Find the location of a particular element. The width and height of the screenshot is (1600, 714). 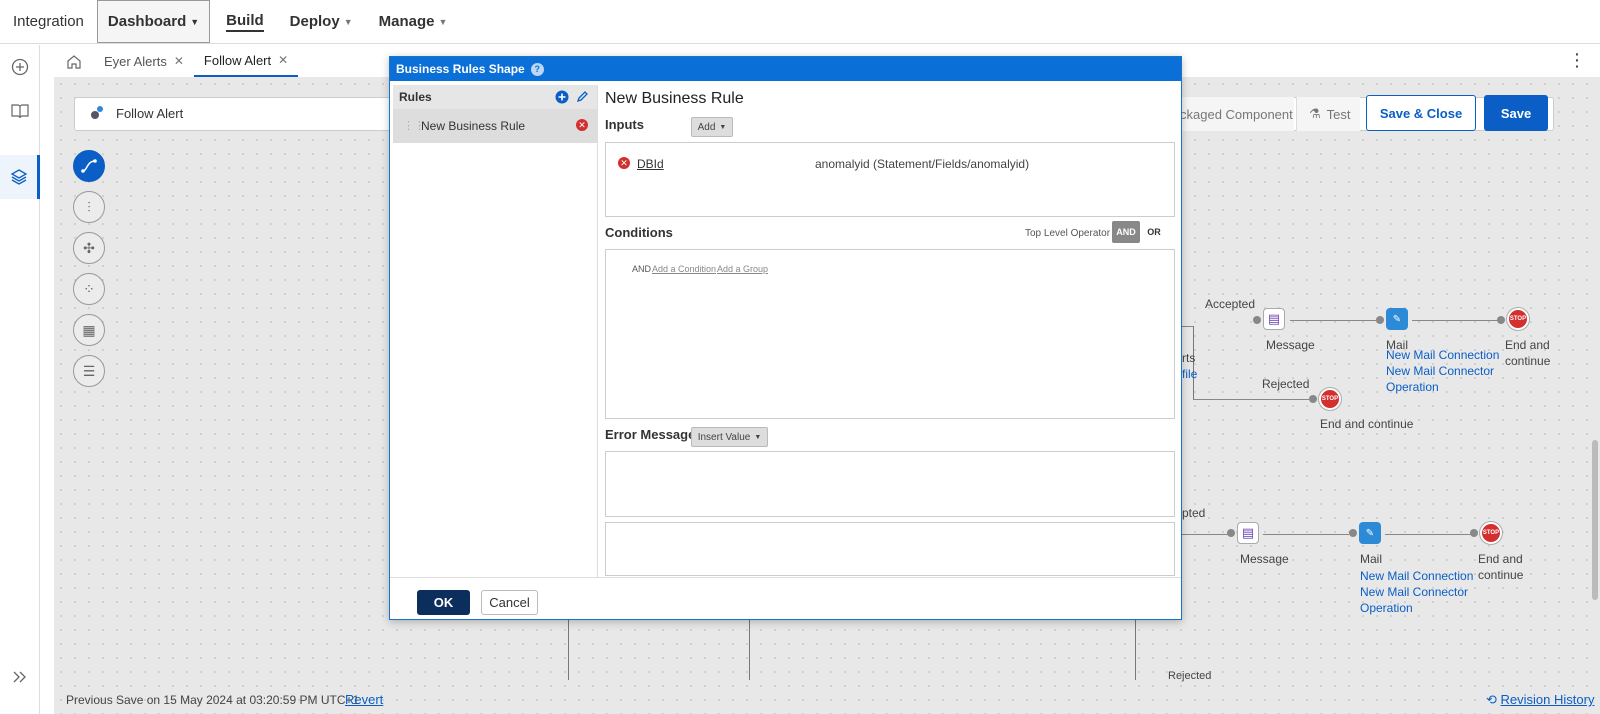

nav-build: Build is located at coordinates (245, 21).